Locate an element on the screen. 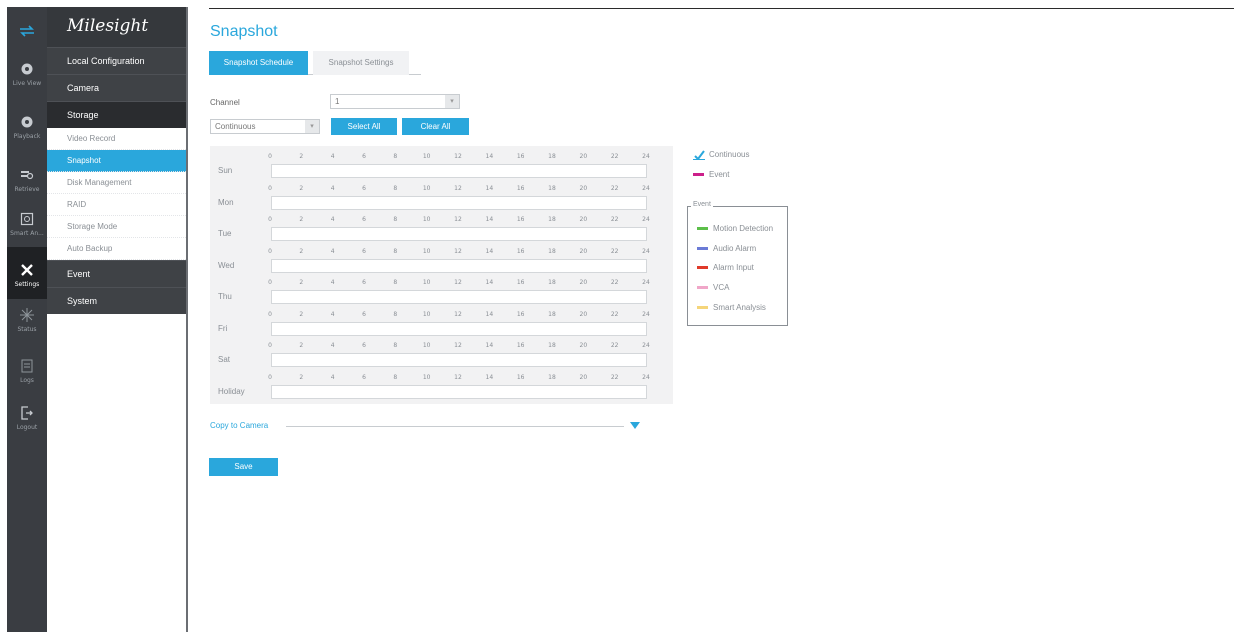  legend-alarm-input: Alarm Input is located at coordinates (725, 267).